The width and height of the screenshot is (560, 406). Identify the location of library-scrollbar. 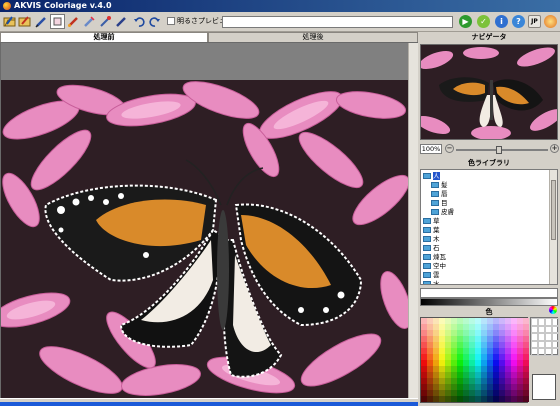
(553, 227).